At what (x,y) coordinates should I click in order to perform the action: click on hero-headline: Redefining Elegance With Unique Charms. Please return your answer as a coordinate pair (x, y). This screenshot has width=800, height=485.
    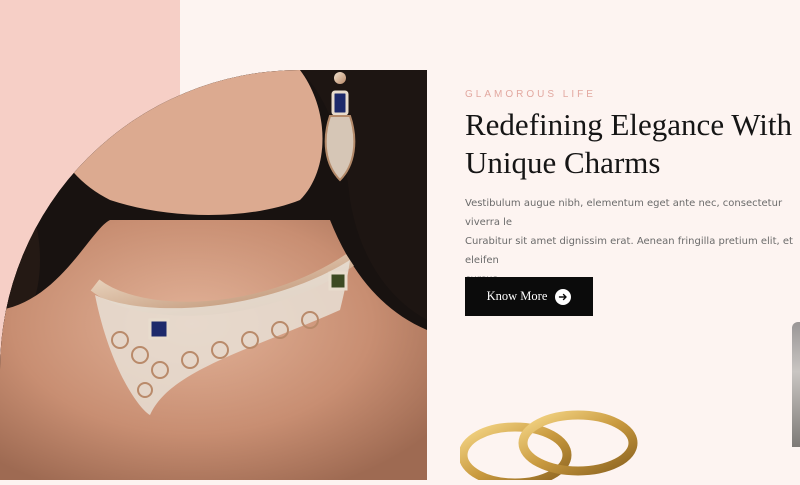
    Looking at the image, I should click on (629, 143).